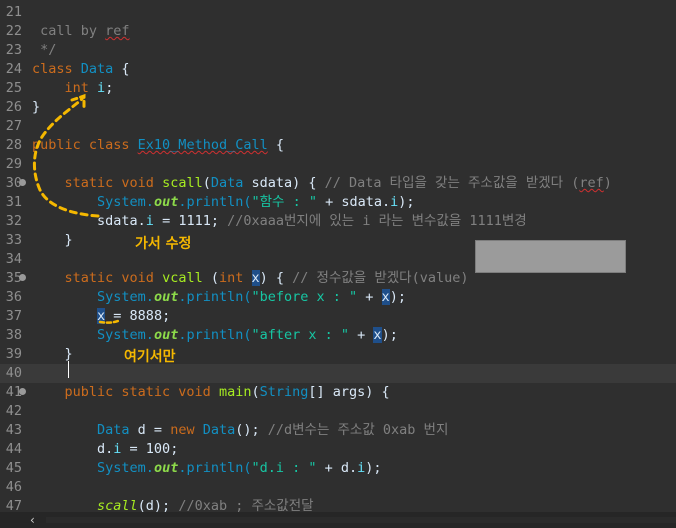  I want to click on code-token: ref, so click(591, 183).